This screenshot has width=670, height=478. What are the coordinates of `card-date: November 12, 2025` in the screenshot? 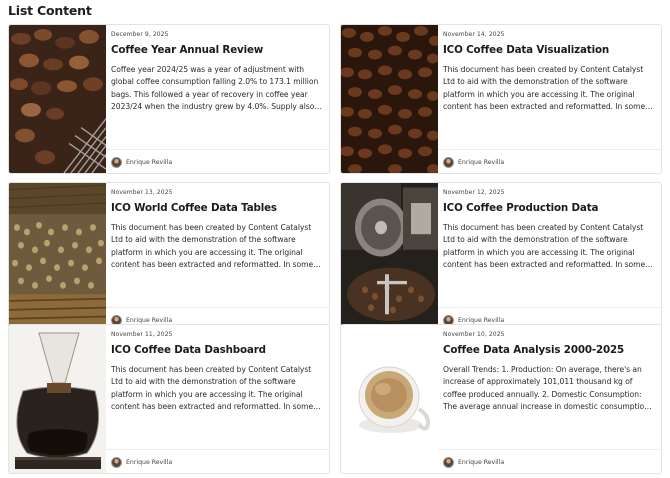 It's located at (474, 192).